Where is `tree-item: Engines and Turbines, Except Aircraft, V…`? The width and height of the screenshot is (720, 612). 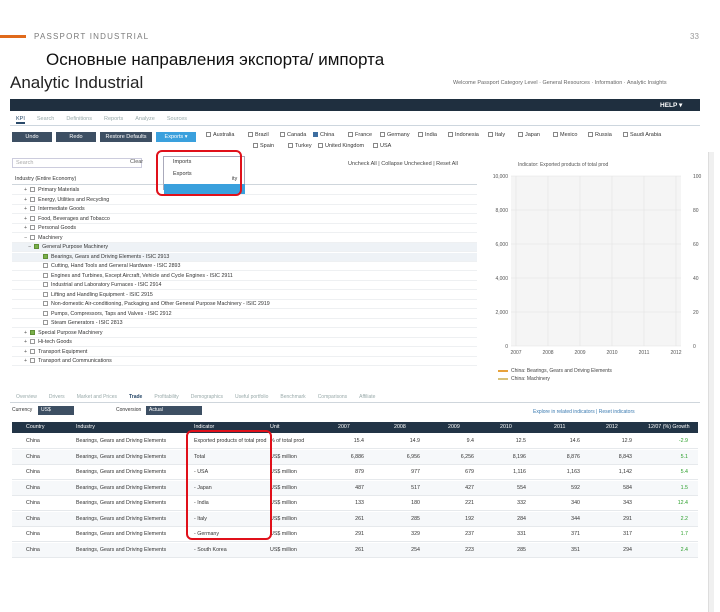 tree-item: Engines and Turbines, Except Aircraft, V… is located at coordinates (244, 276).